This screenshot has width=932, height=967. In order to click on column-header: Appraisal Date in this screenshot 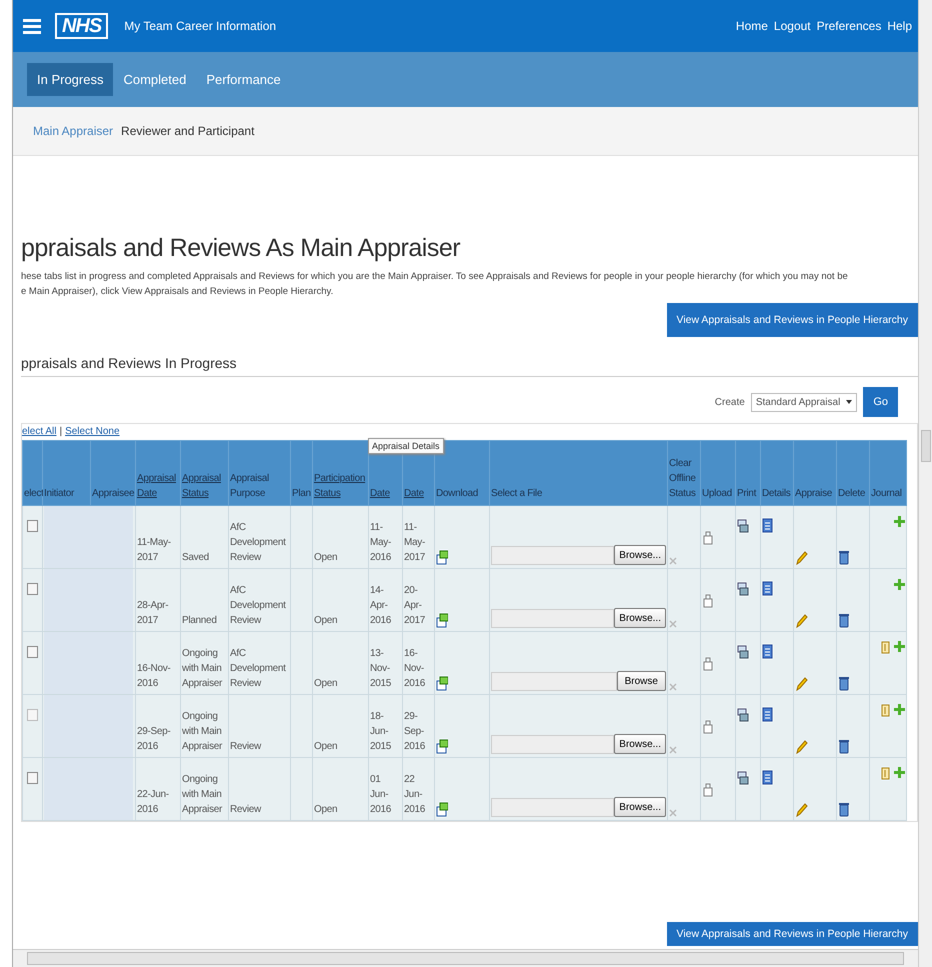, I will do `click(157, 473)`.